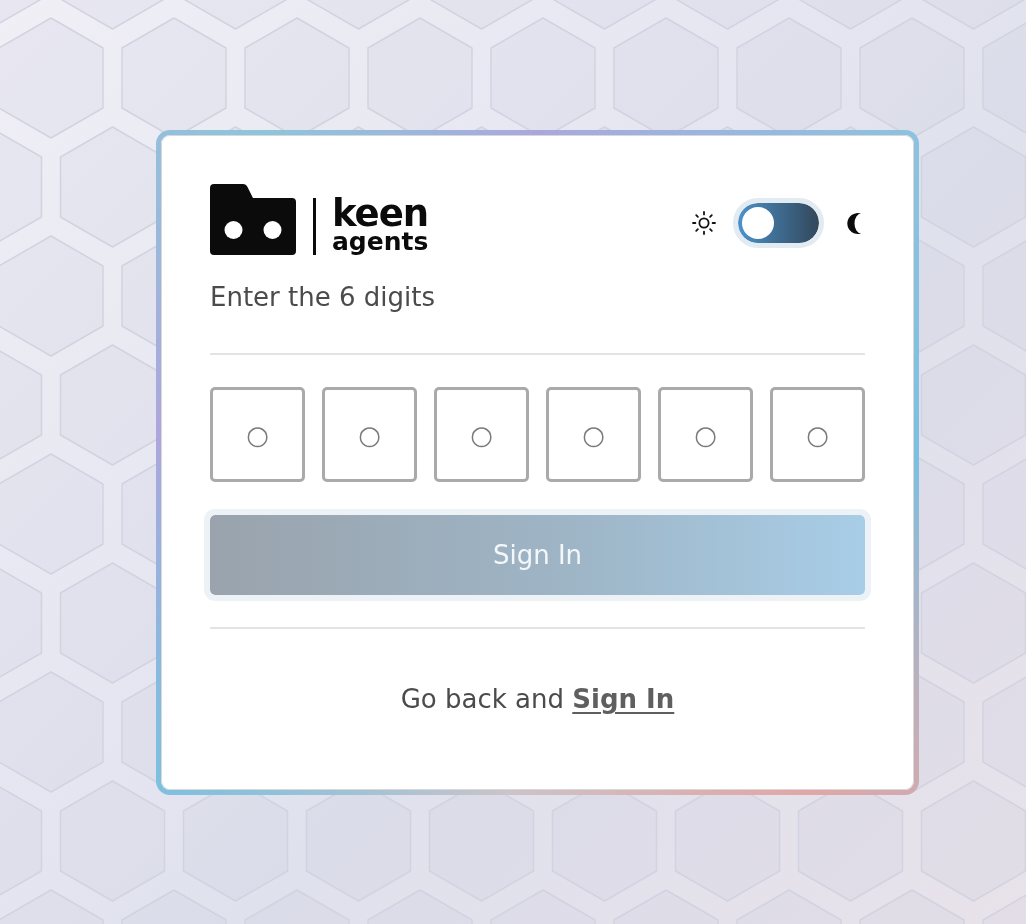  Describe the element at coordinates (323, 297) in the screenshot. I see `instruction-text: Enter the 6 digits` at that location.